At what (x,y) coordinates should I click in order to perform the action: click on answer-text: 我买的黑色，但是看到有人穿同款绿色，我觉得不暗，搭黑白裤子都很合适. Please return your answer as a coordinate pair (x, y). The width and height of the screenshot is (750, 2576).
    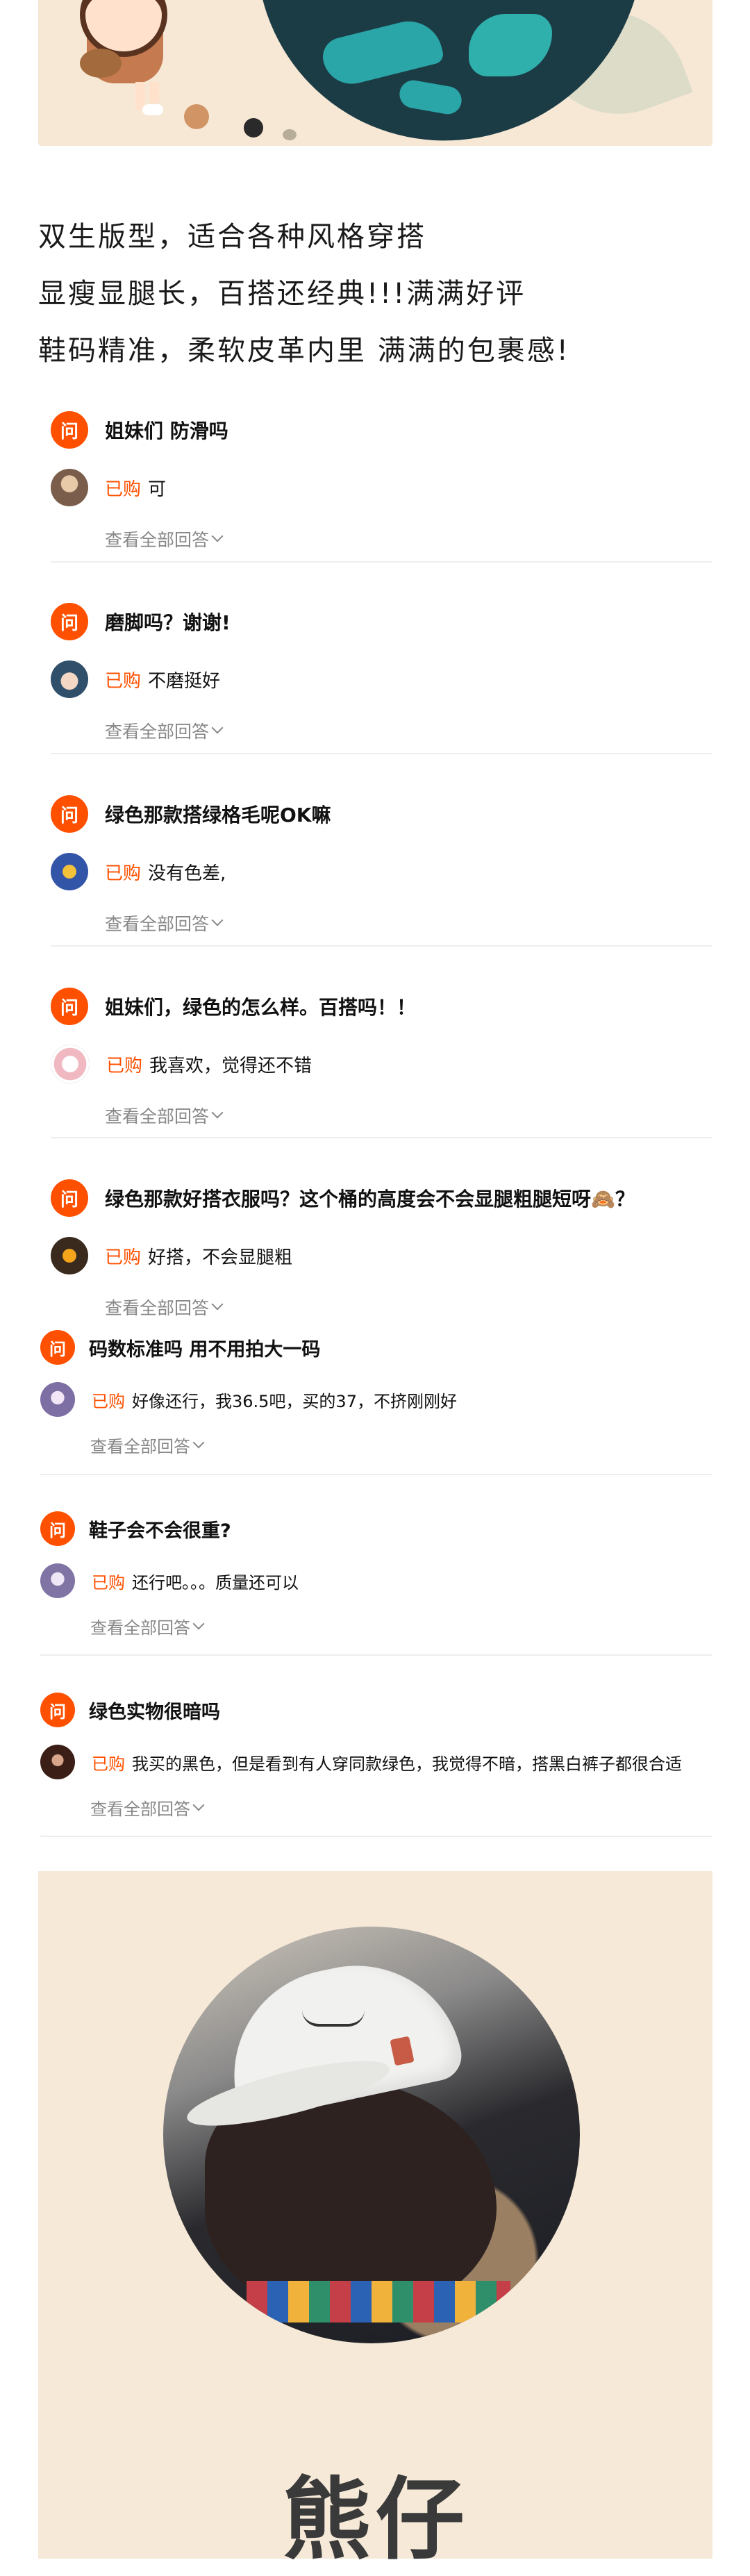
    Looking at the image, I should click on (407, 1764).